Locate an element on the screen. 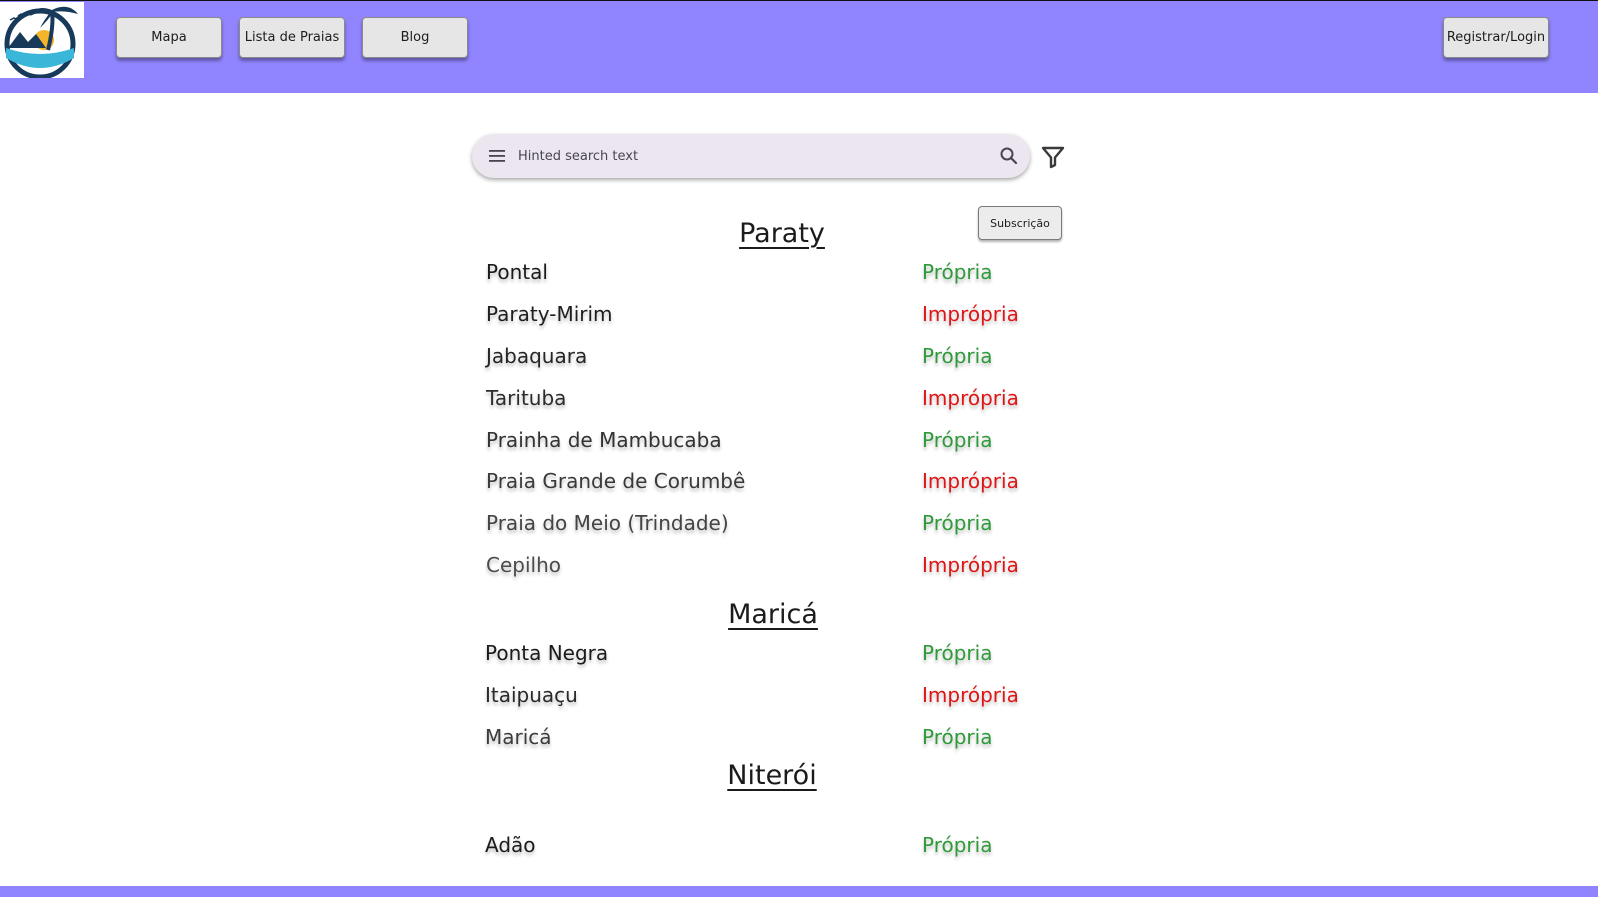  subscribe-button: Subscrição is located at coordinates (1020, 223).